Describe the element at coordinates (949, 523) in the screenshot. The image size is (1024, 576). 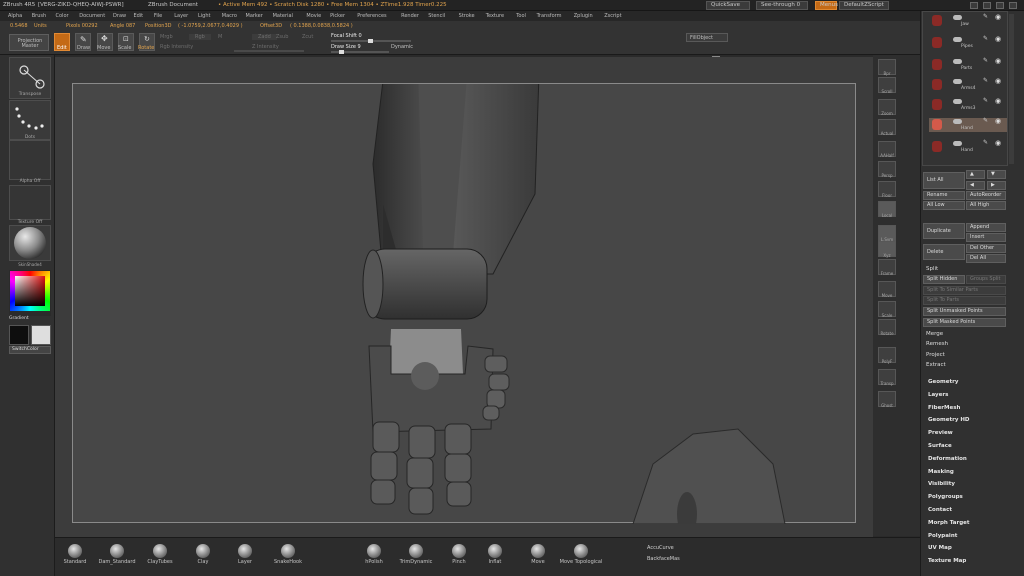
I see `section-morph-target: Morph Target` at that location.